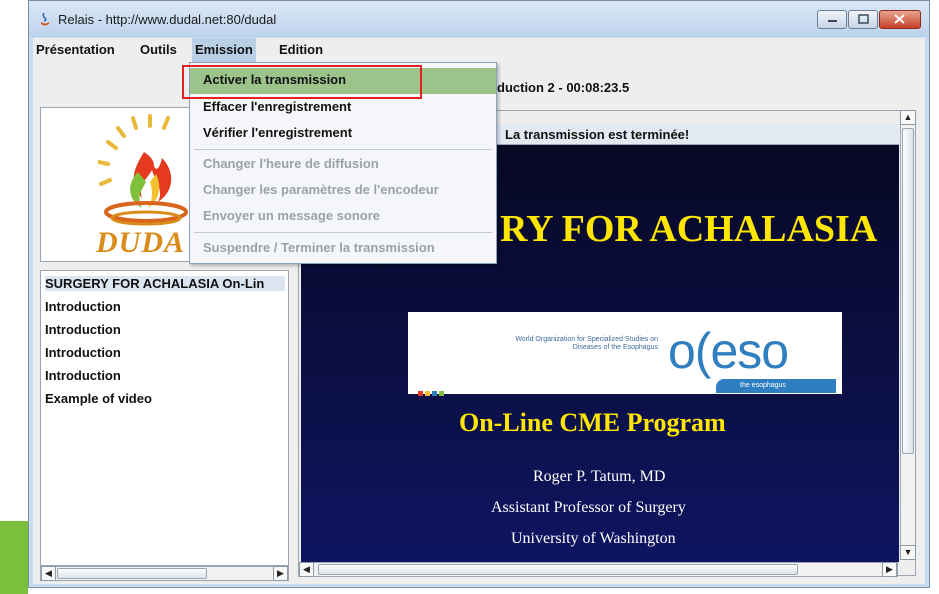  I want to click on maximize-icon, so click(863, 19).